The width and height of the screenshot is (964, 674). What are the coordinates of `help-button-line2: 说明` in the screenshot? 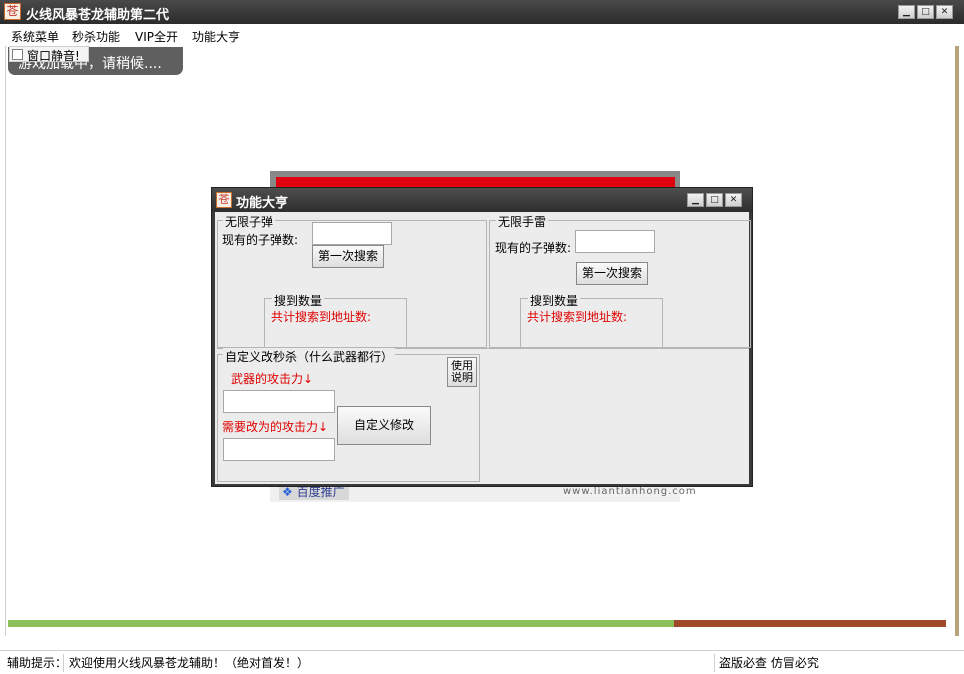 It's located at (462, 377).